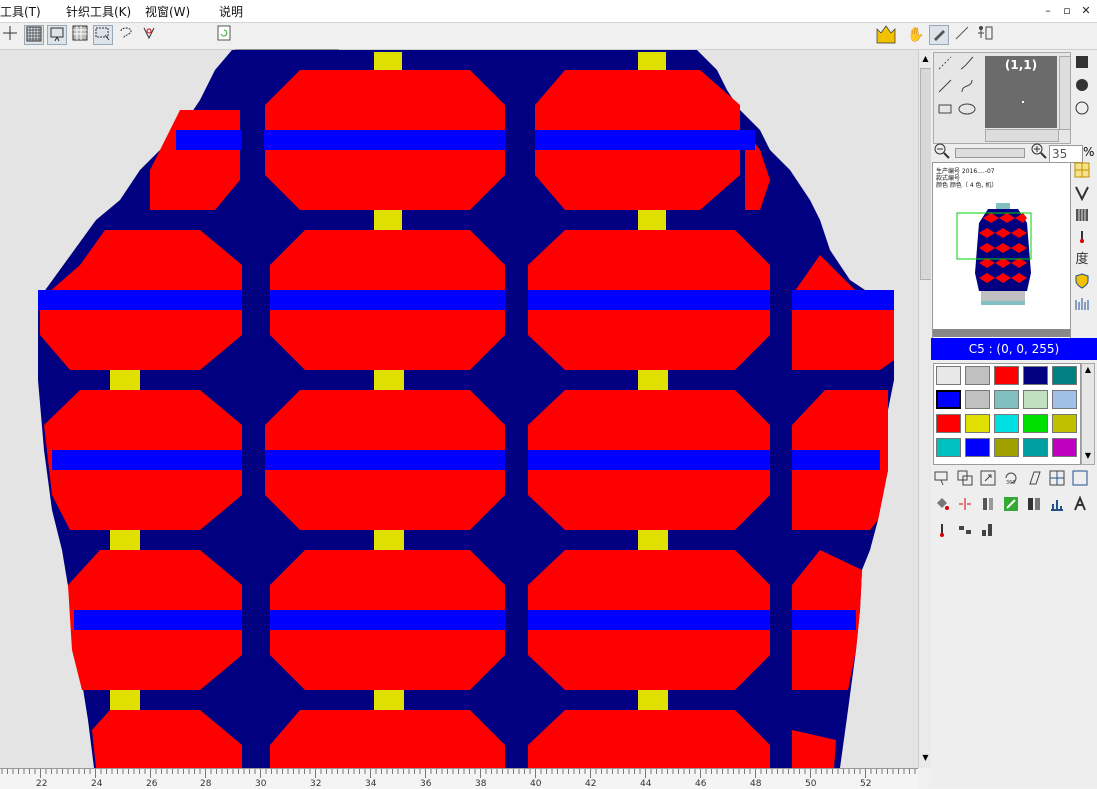 This screenshot has height=789, width=1097. What do you see at coordinates (1088, 414) in the screenshot?
I see `palette-scrollbar: ▲ ▼` at bounding box center [1088, 414].